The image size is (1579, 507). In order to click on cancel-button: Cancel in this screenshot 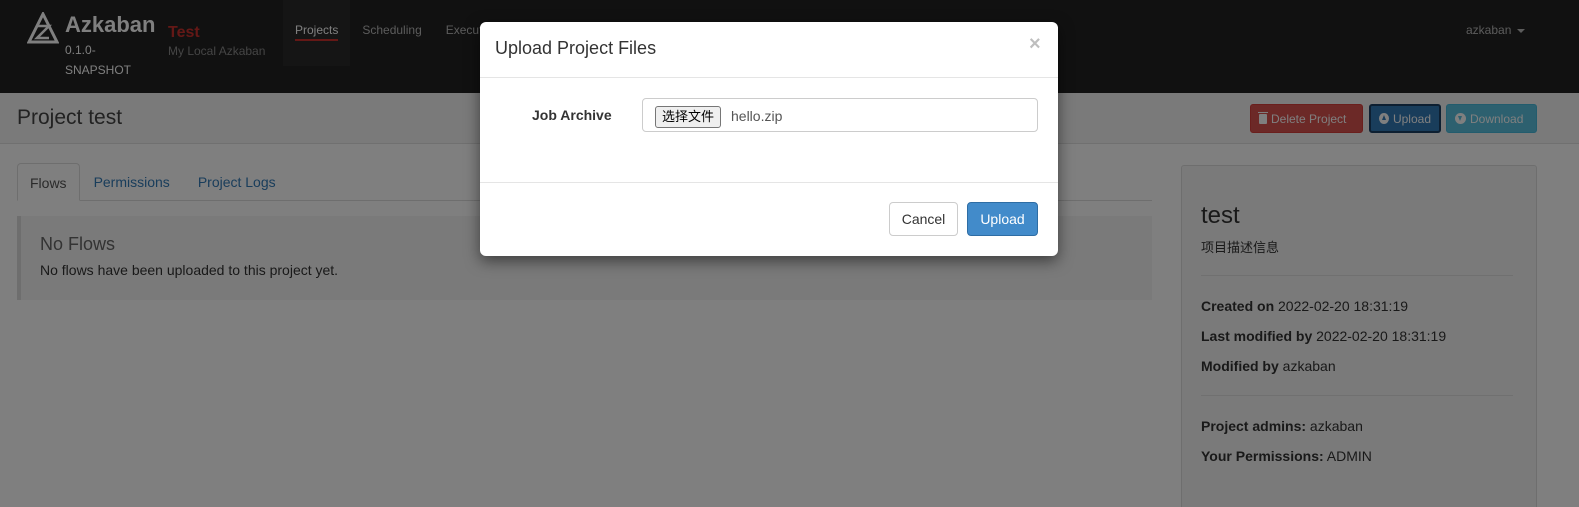, I will do `click(923, 219)`.